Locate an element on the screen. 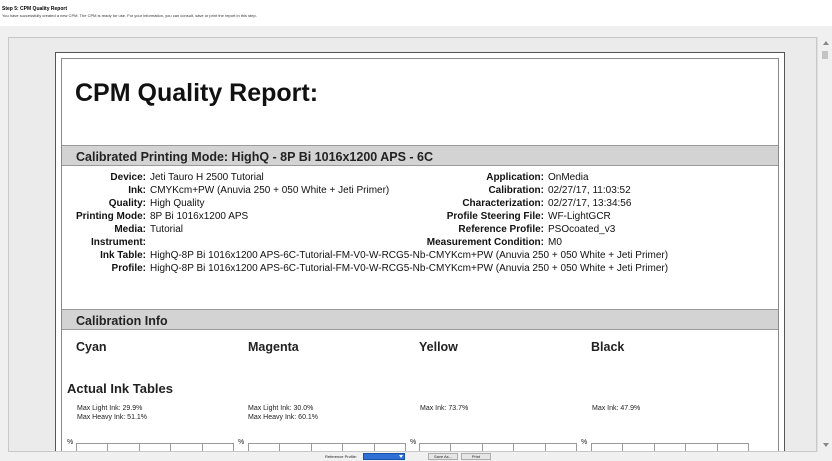 The image size is (832, 461). field-label: Application: is located at coordinates (515, 177).